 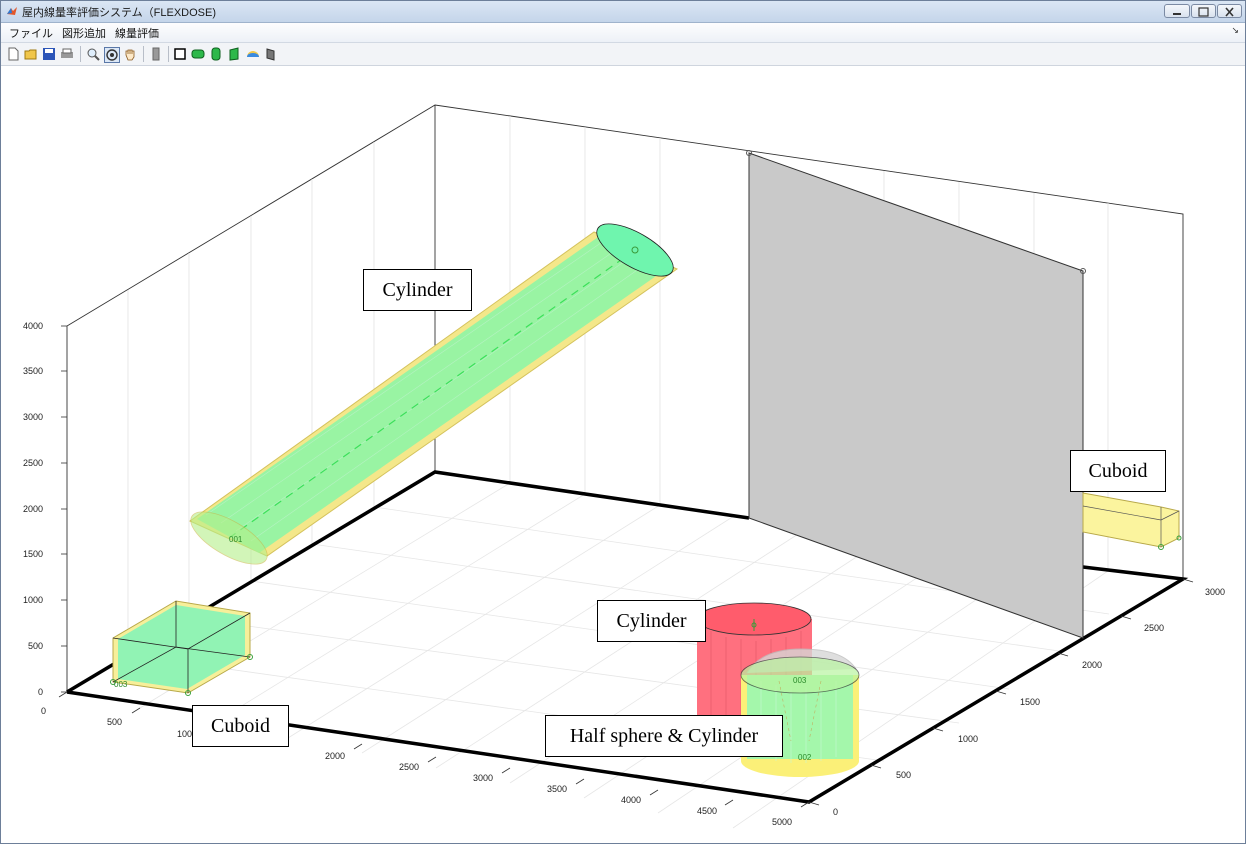 I want to click on z-tick-label: 3500, so click(x=33, y=371).